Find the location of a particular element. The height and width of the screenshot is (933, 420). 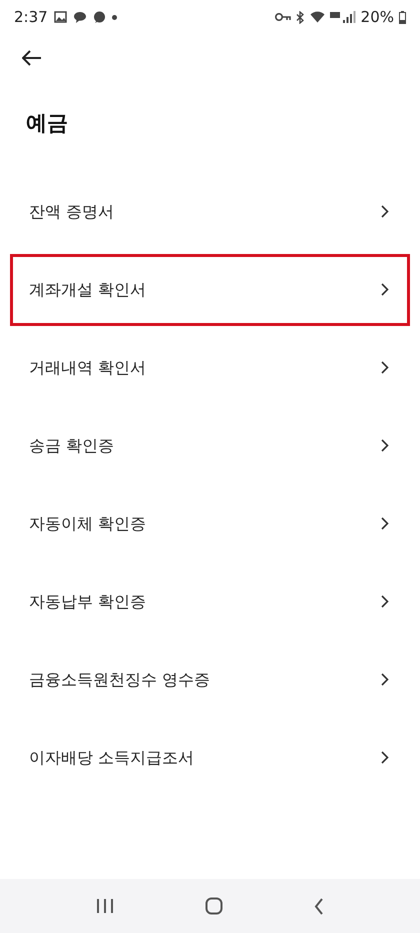

list-item: 송금 확인증 is located at coordinates (210, 446).